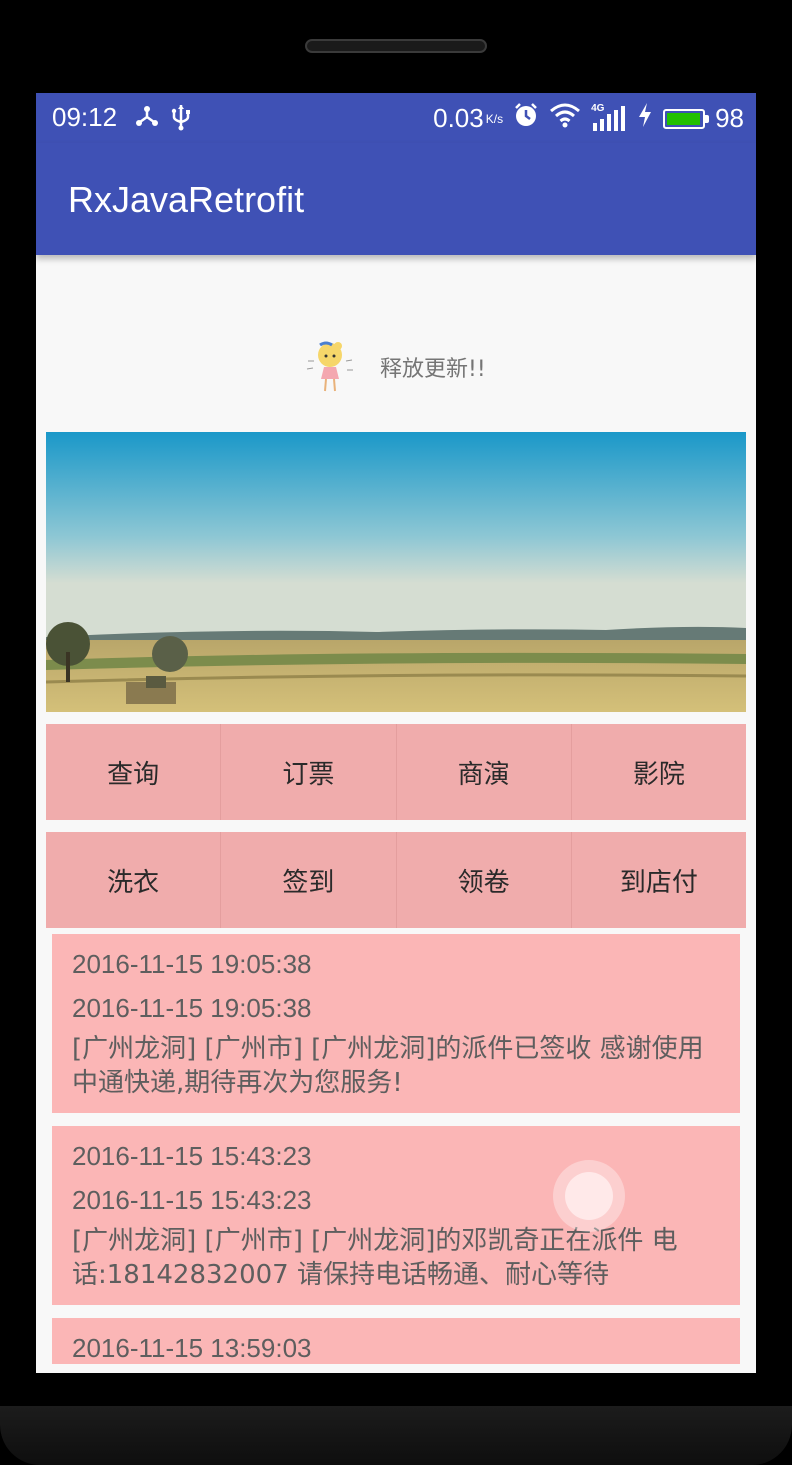 The height and width of the screenshot is (1465, 792). Describe the element at coordinates (181, 119) in the screenshot. I see `usb-icon` at that location.